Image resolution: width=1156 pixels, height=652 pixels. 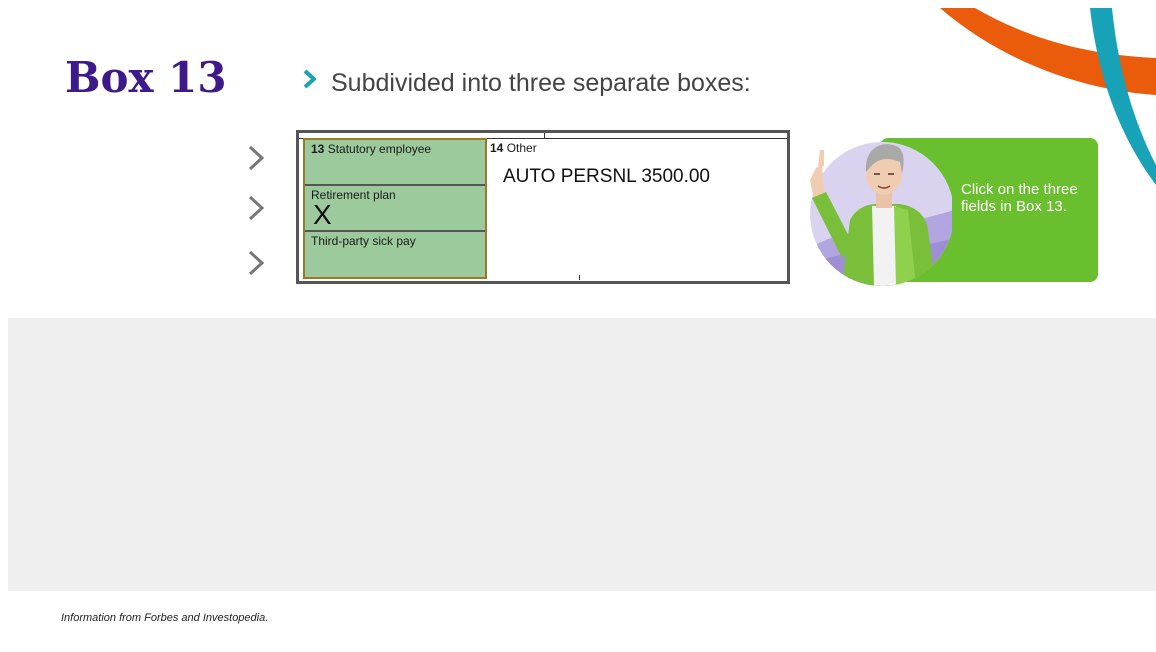 What do you see at coordinates (544, 135) in the screenshot?
I see `form-tick` at bounding box center [544, 135].